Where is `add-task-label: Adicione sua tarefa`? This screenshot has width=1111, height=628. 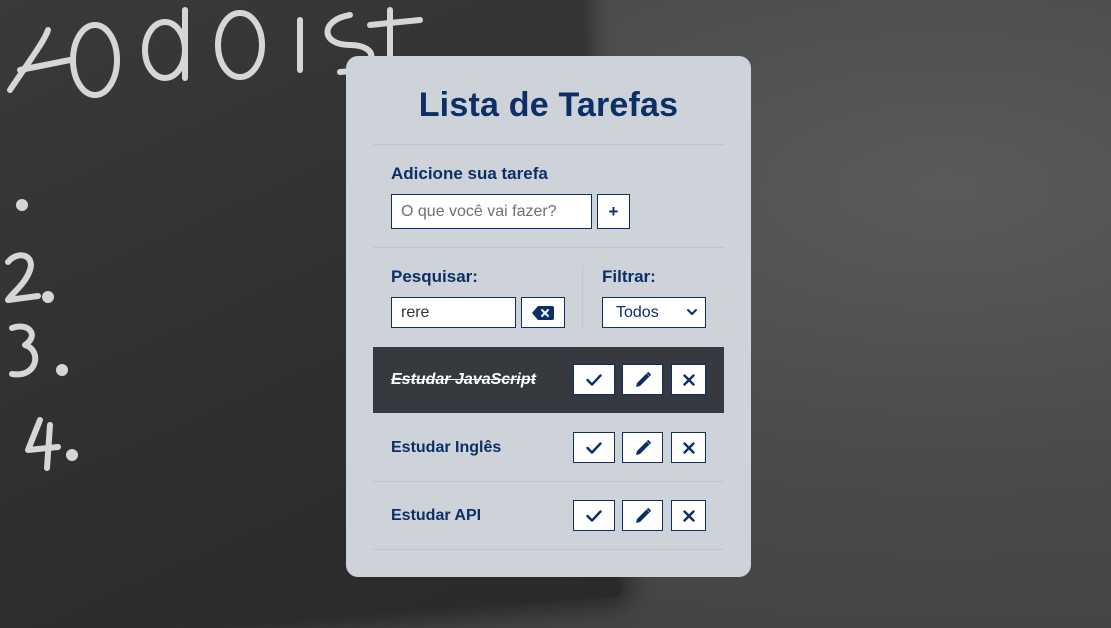 add-task-label: Adicione sua tarefa is located at coordinates (469, 173).